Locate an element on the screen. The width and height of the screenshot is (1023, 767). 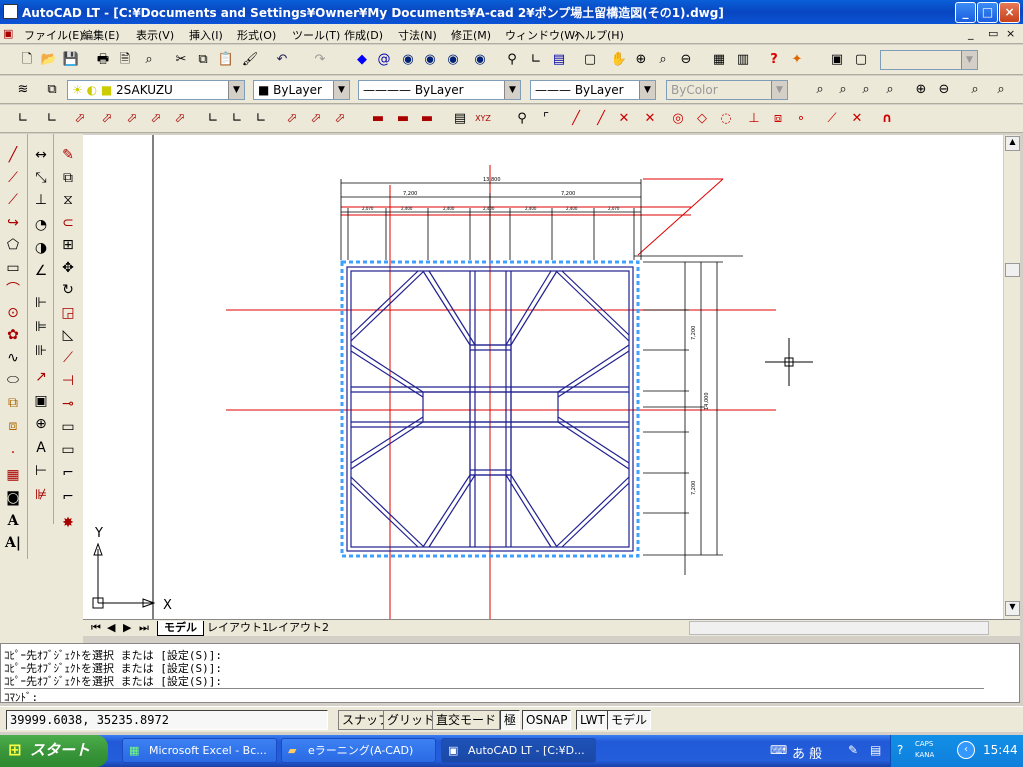
zoom-scale-icon: ⌕ is located at coordinates (866, 90).